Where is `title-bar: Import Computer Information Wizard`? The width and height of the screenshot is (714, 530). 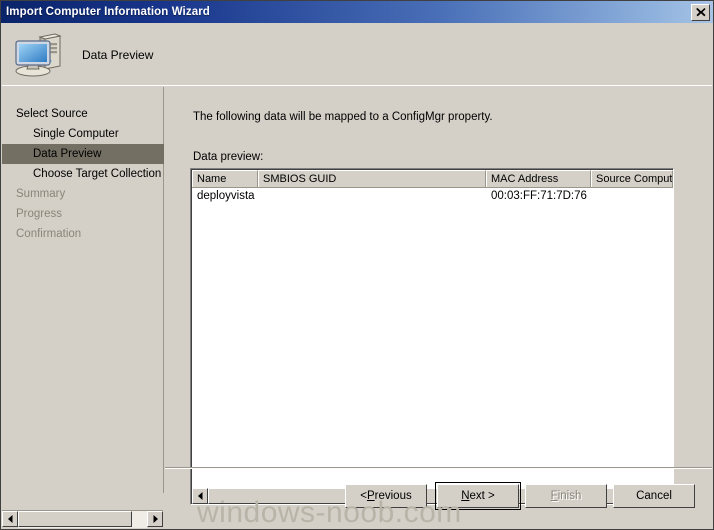
title-bar: Import Computer Information Wizard is located at coordinates (357, 12).